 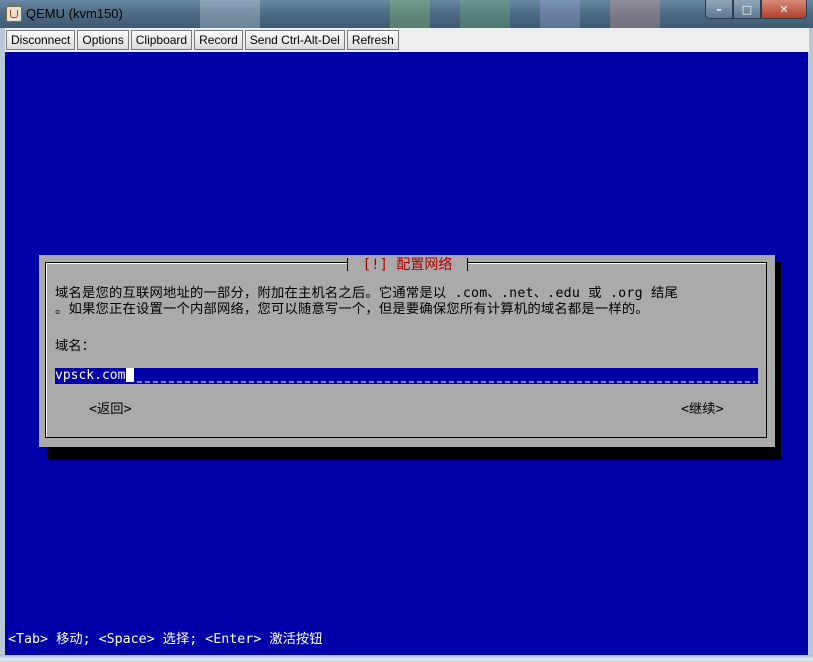 I want to click on record-button: Record, so click(x=218, y=40).